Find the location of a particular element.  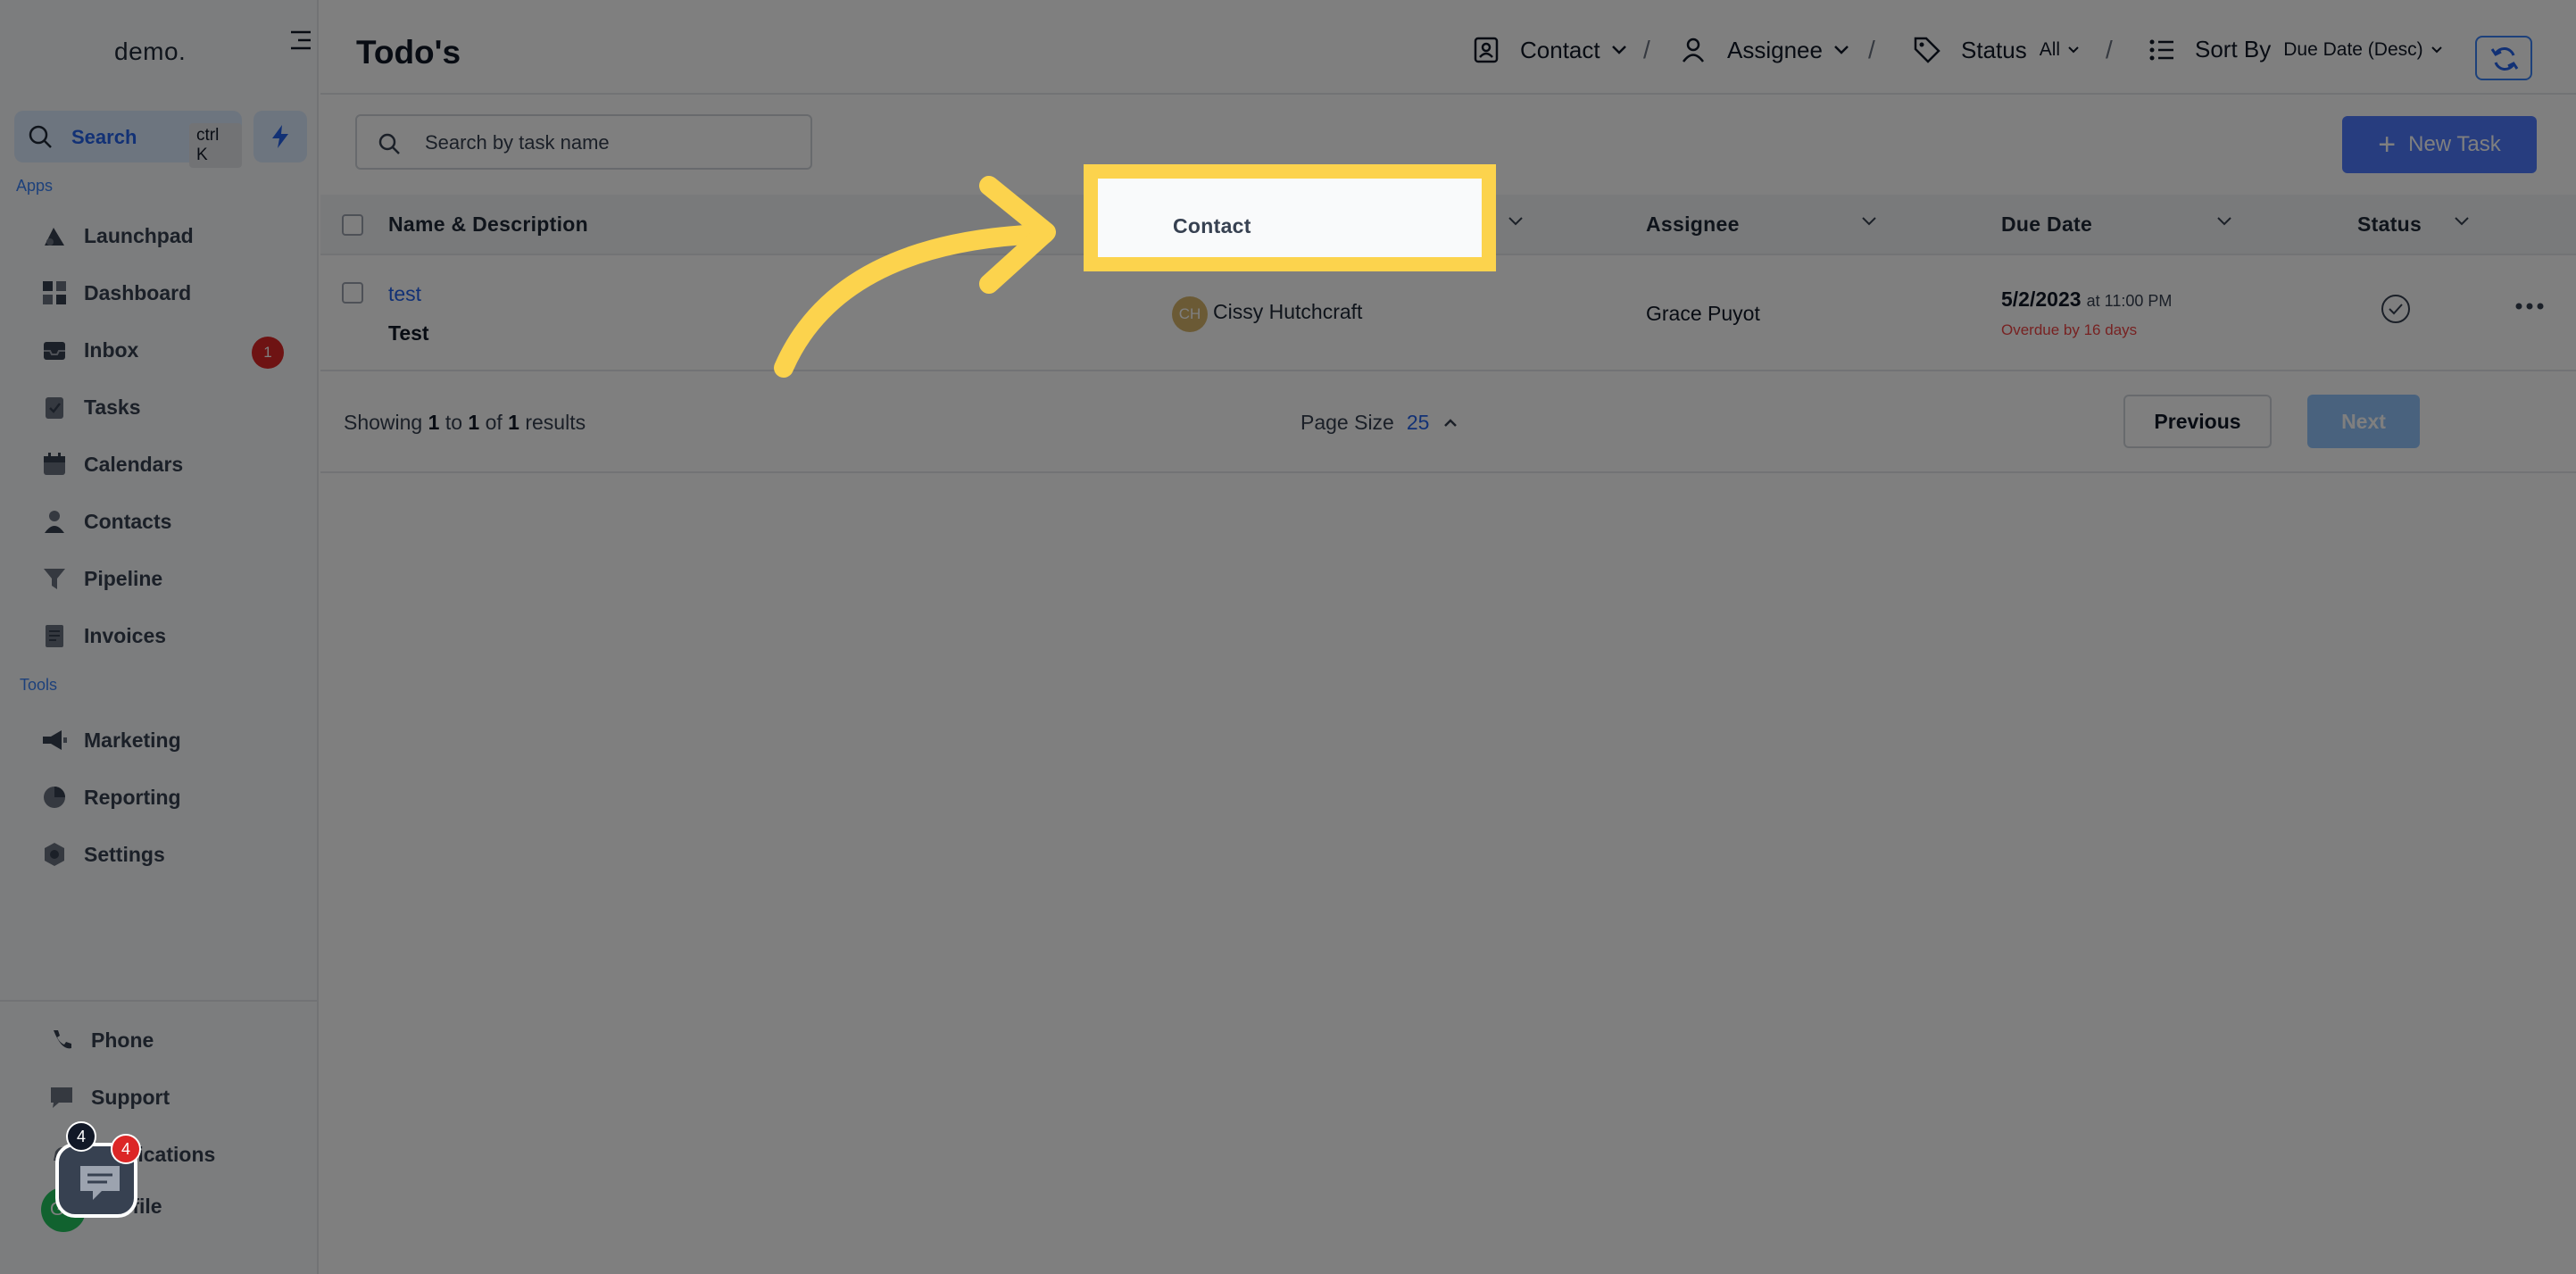

pointer-arrow-icon is located at coordinates (915, 277).